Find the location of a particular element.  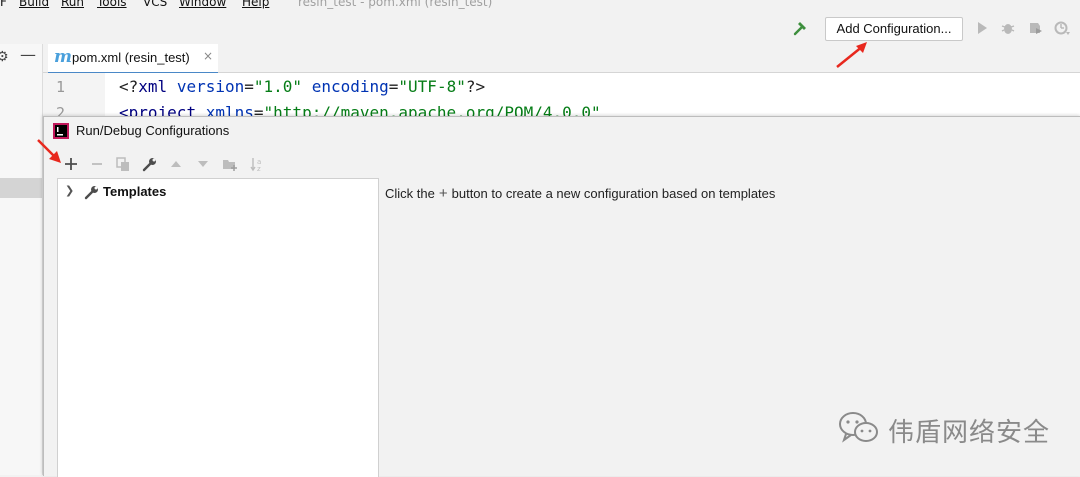

add-icon: + is located at coordinates (443, 193).